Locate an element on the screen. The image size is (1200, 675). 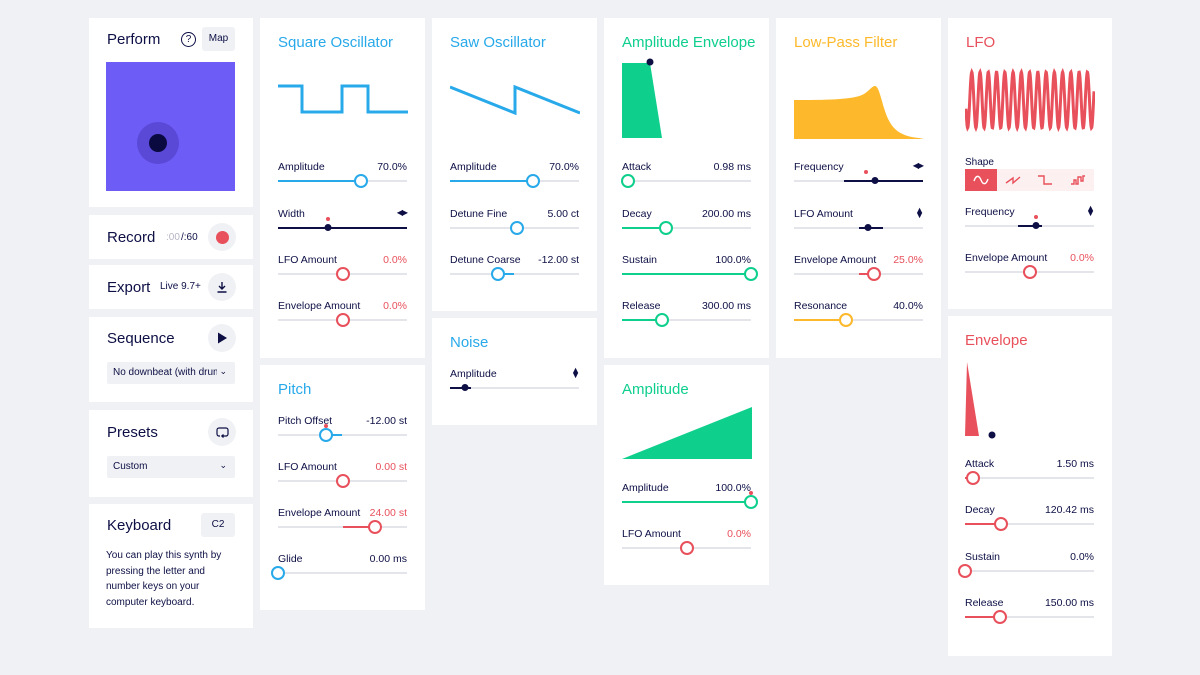
slider-value: 24.00 st is located at coordinates (388, 513).